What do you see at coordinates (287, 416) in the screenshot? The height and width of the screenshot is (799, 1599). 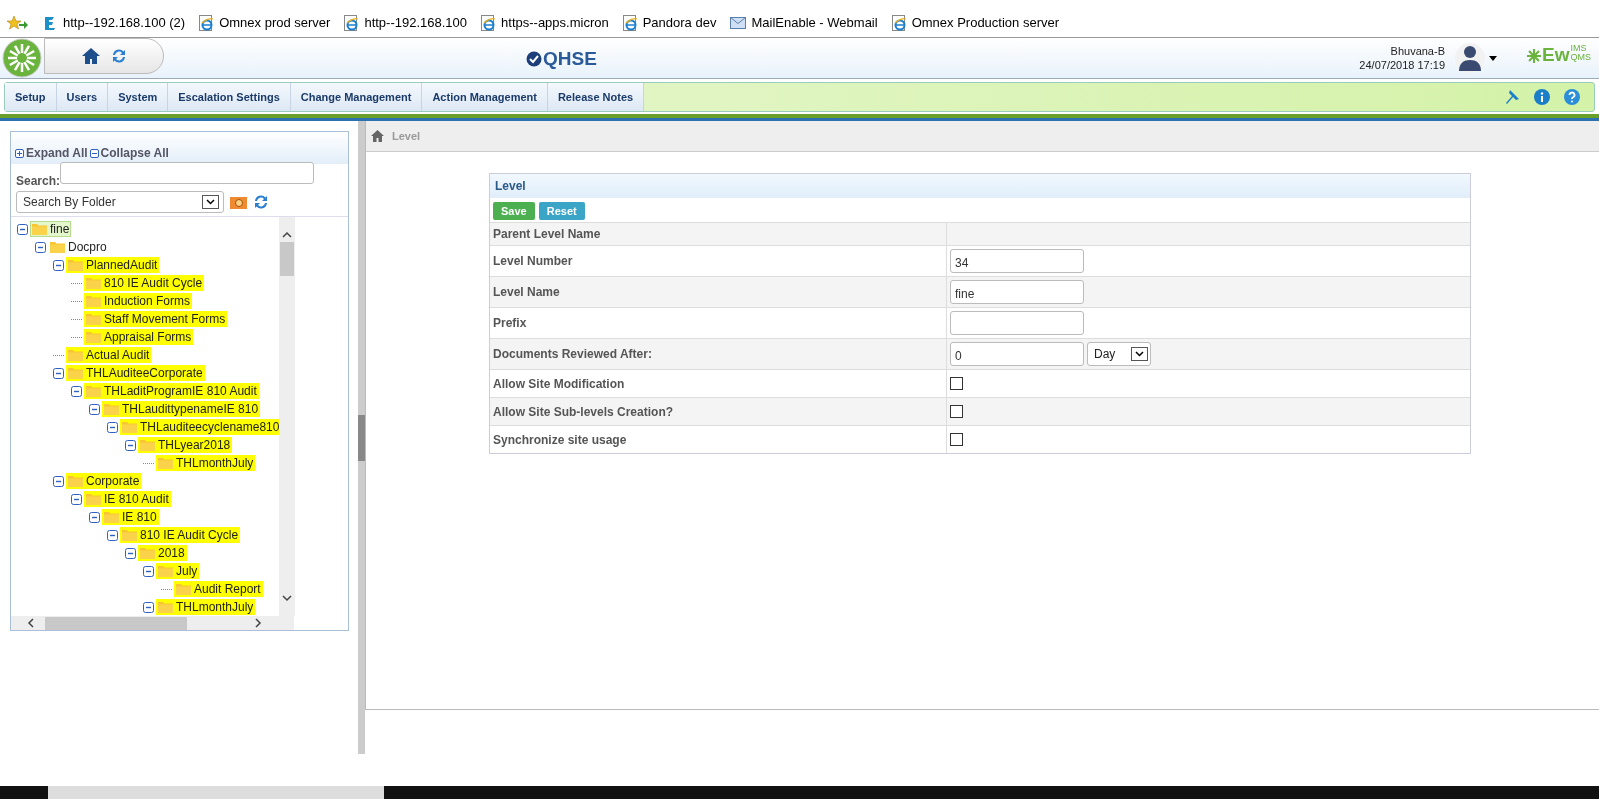 I see `vertical-scrollbar` at bounding box center [287, 416].